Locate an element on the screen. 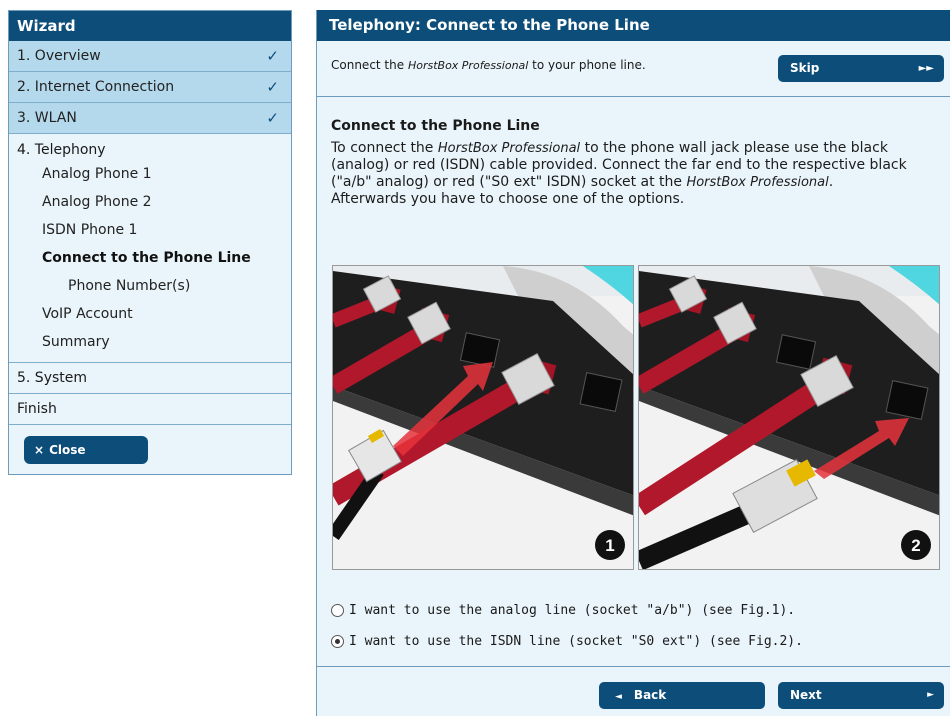  step-label: 4. Telephony is located at coordinates (61, 150).